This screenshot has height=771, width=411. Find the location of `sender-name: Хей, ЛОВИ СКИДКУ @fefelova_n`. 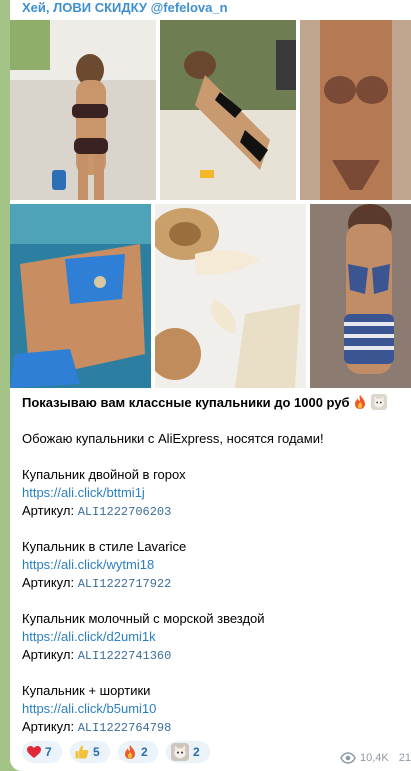

sender-name: Хей, ЛОВИ СКИДКУ @fefelova_n is located at coordinates (125, 9).